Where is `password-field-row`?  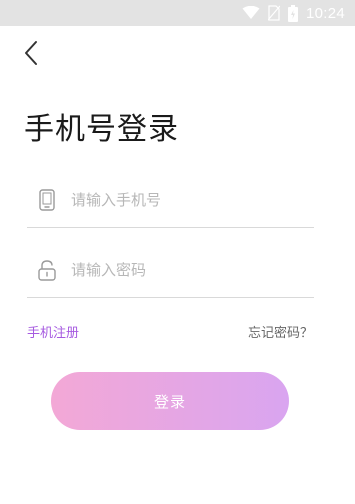 password-field-row is located at coordinates (170, 270).